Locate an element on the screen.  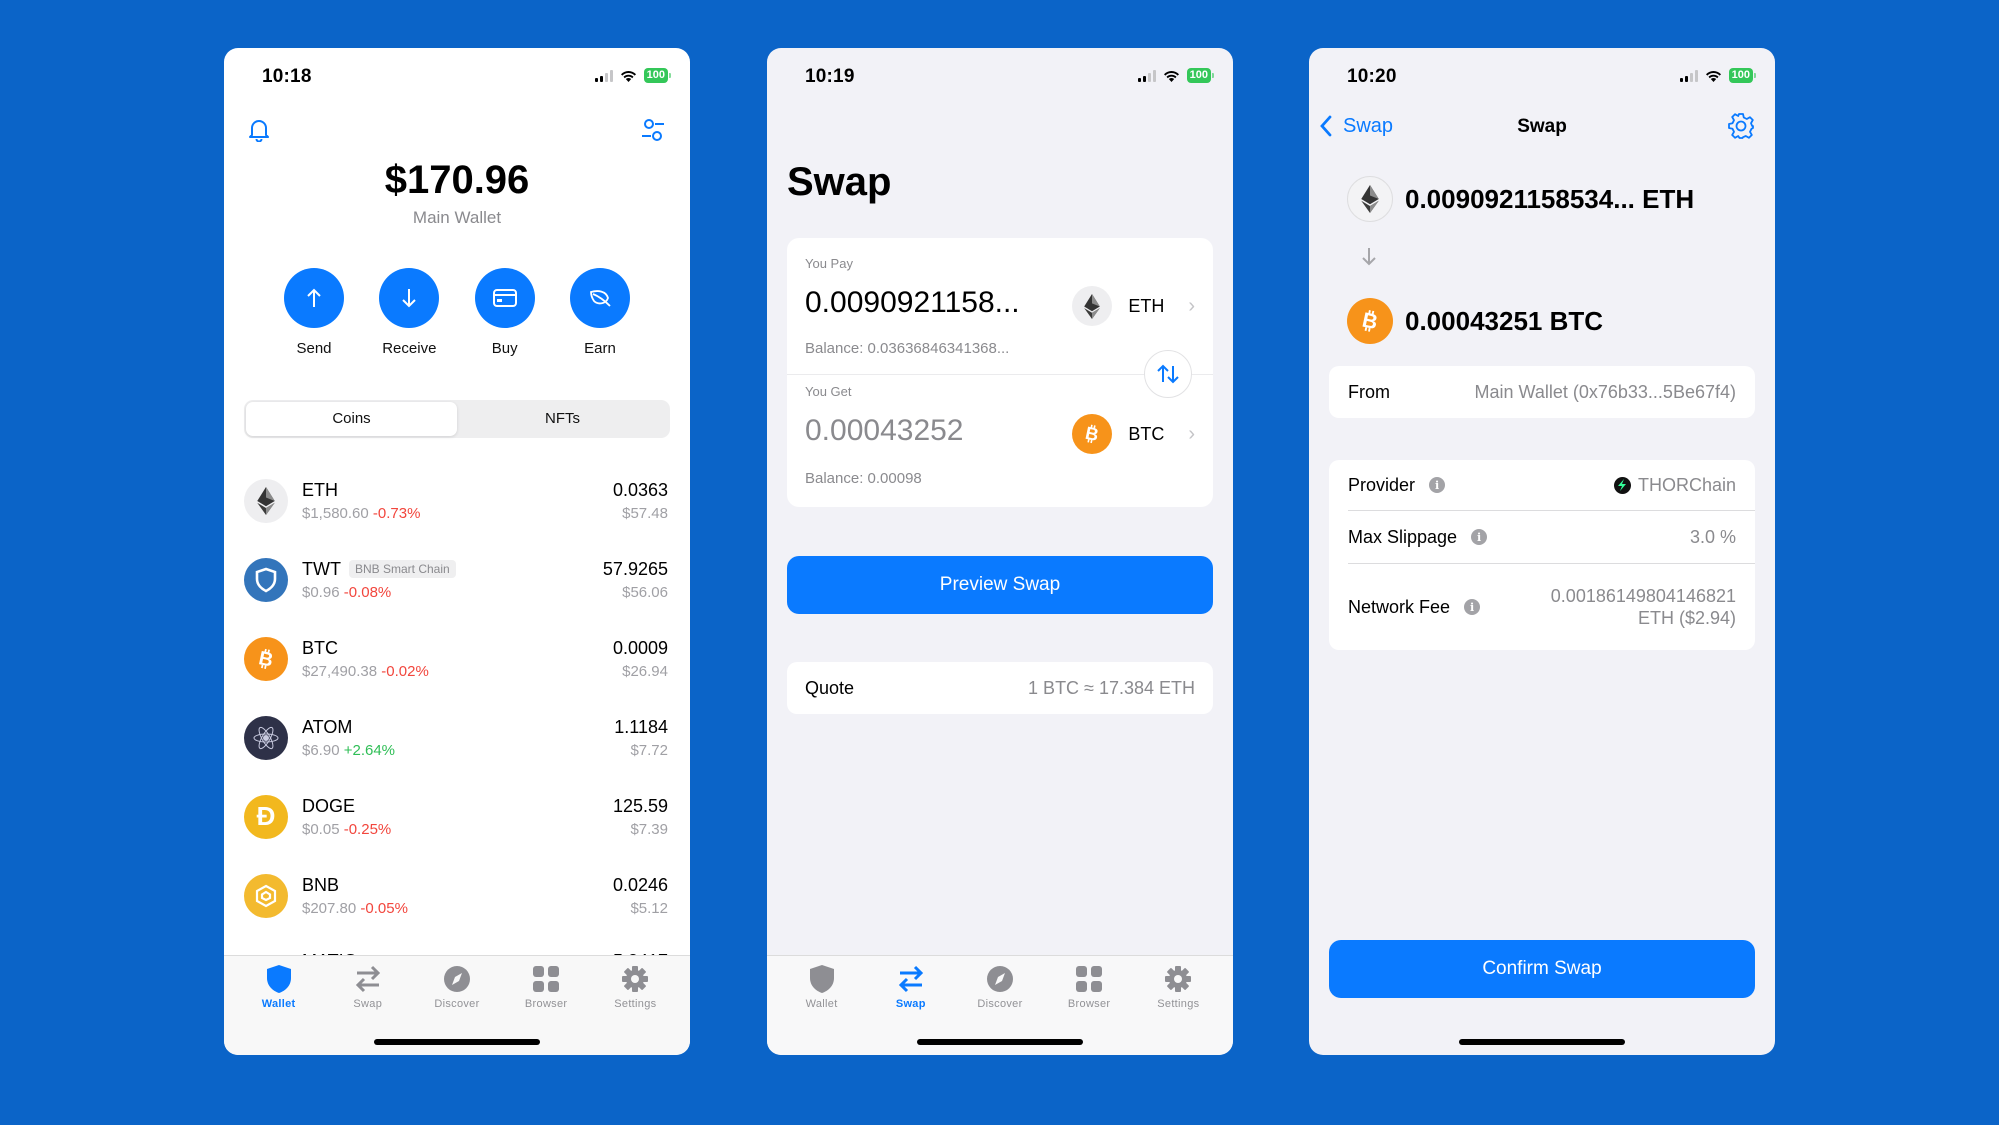
confirm-swap-button: Confirm Swap is located at coordinates (1542, 969).